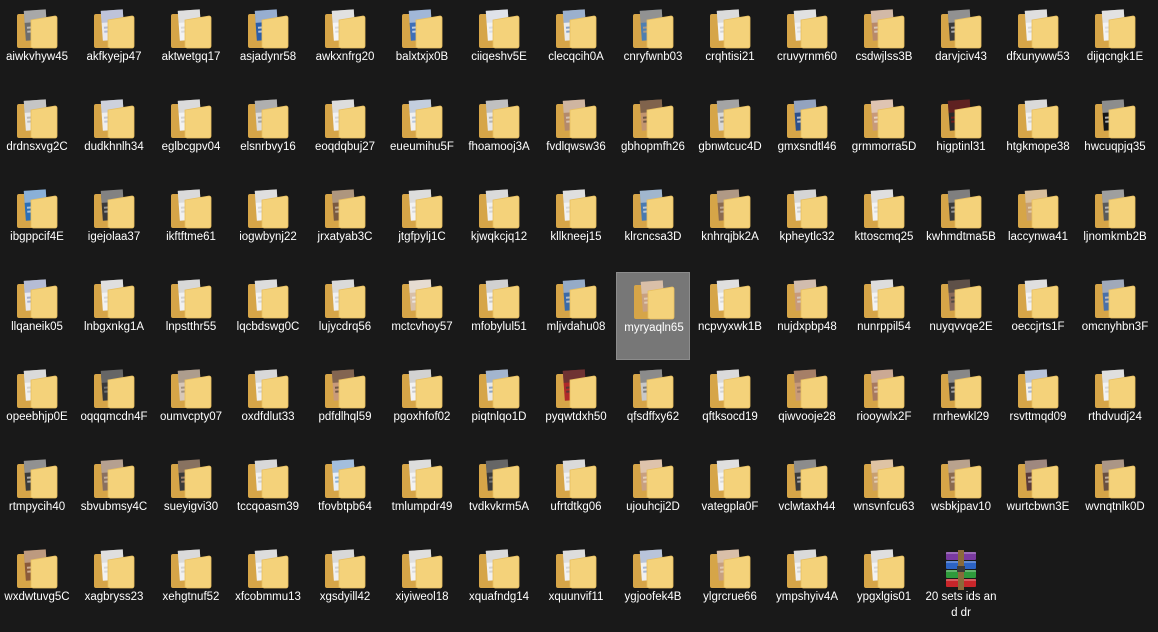  I want to click on folder-item-ujouhcji2d: ujouhcji2D, so click(653, 496).